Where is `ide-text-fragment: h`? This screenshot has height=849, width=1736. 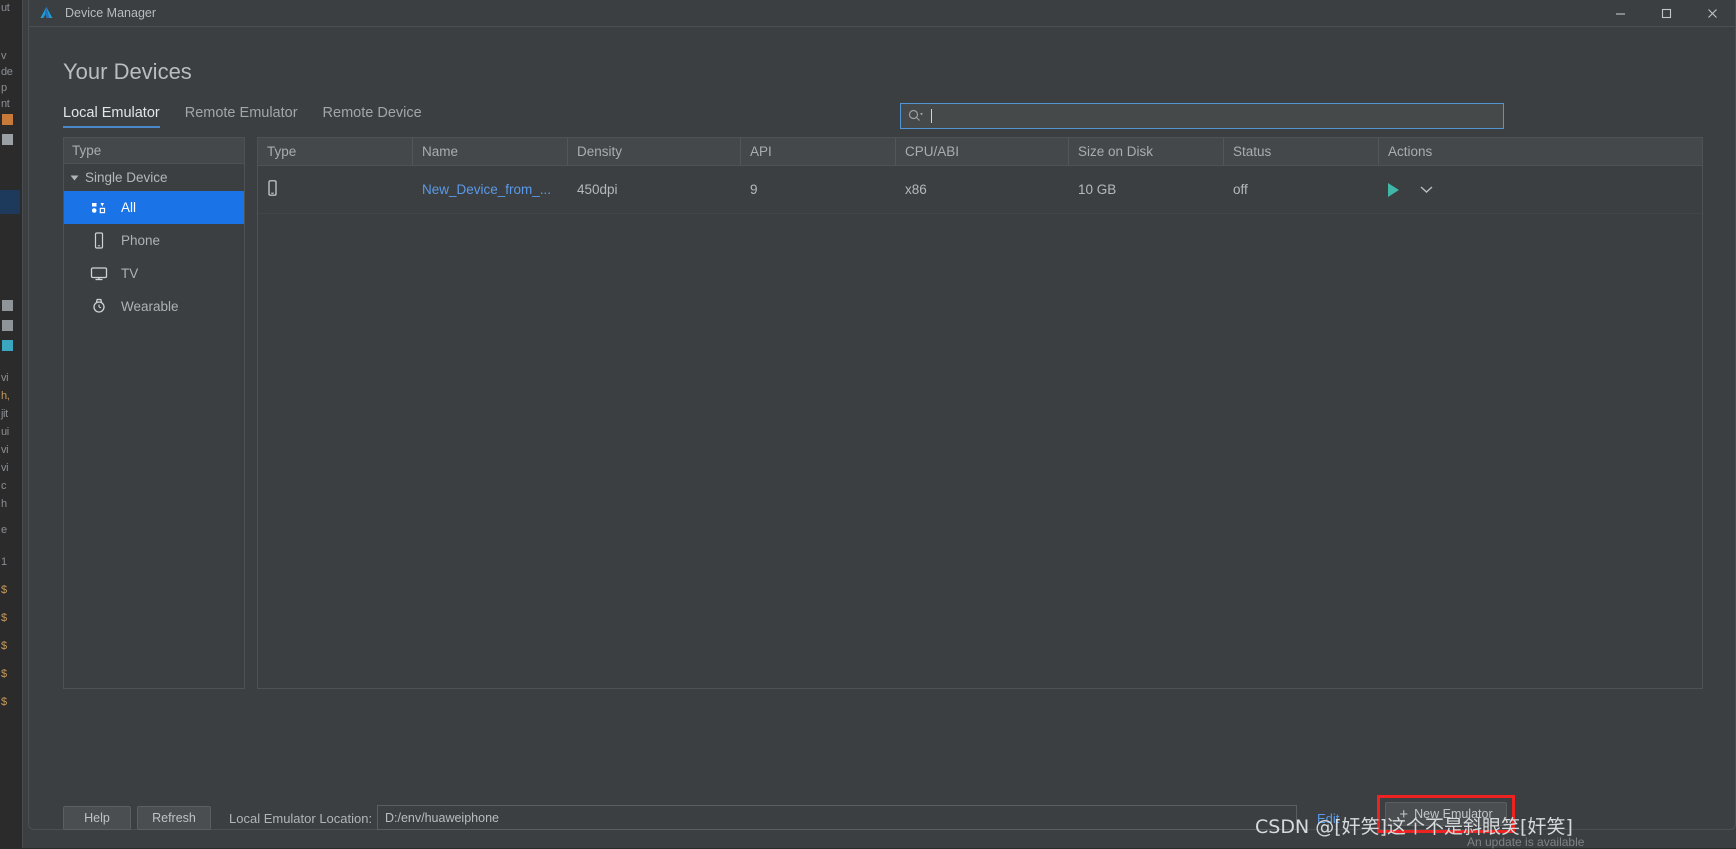 ide-text-fragment: h is located at coordinates (4, 504).